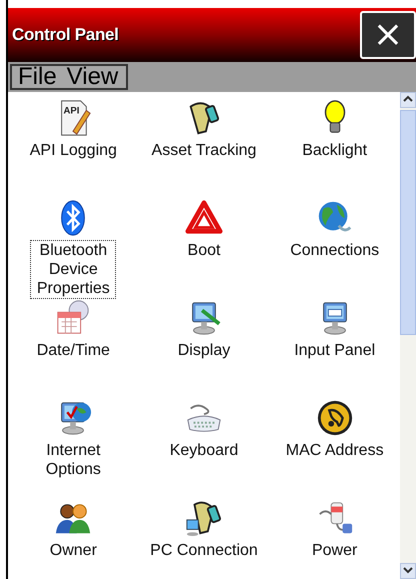 This screenshot has width=416, height=579. I want to click on window-title: Control Panel, so click(65, 35).